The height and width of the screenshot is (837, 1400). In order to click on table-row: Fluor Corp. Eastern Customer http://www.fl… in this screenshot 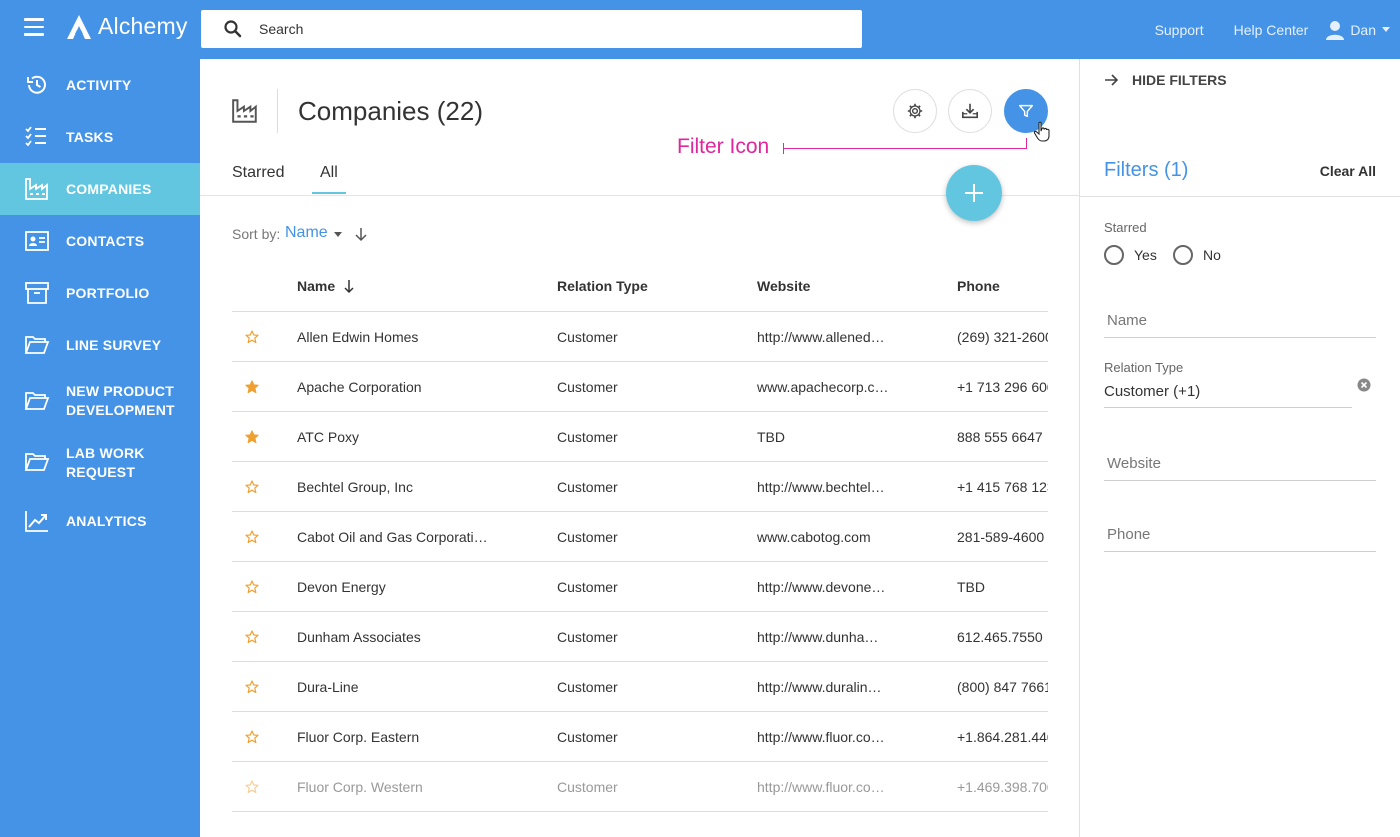, I will do `click(640, 737)`.